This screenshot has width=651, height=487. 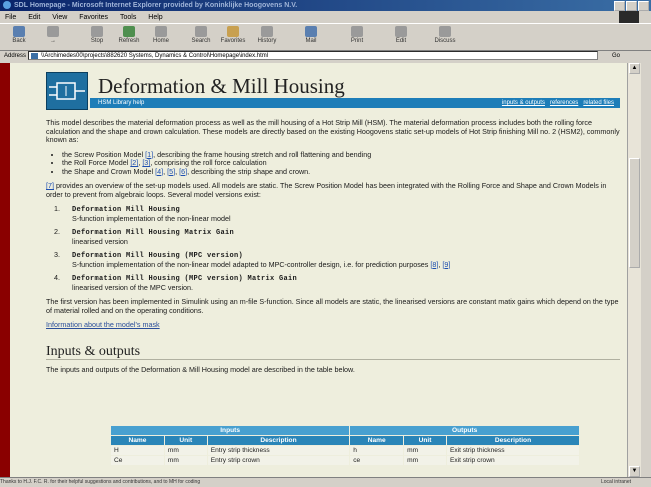 I want to click on discuss-button: Discuss, so click(x=445, y=35).